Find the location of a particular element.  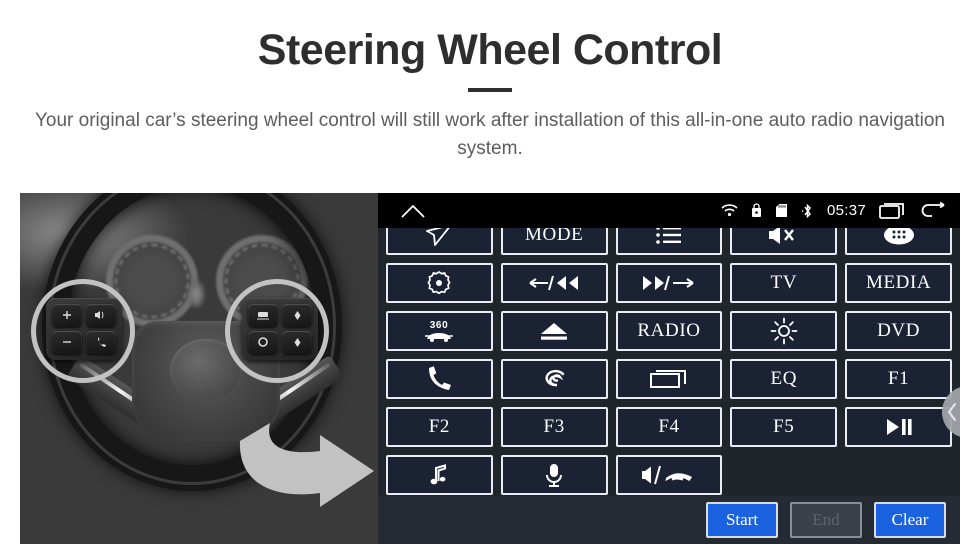

microphone-icon is located at coordinates (554, 475).